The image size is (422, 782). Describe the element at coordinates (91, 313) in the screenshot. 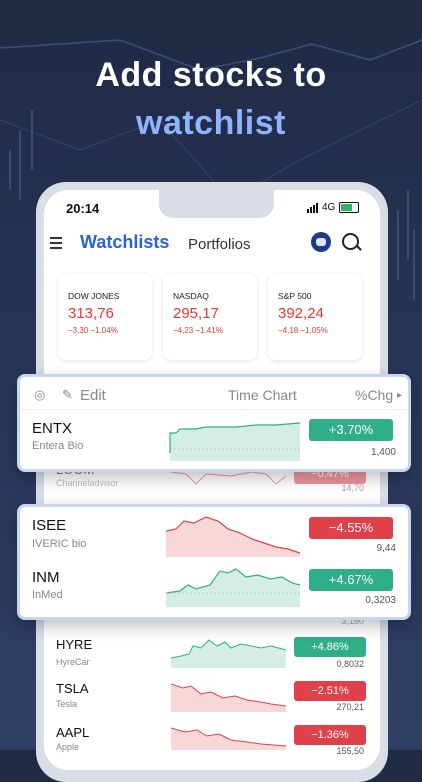

I see `index-value: 313,76` at that location.